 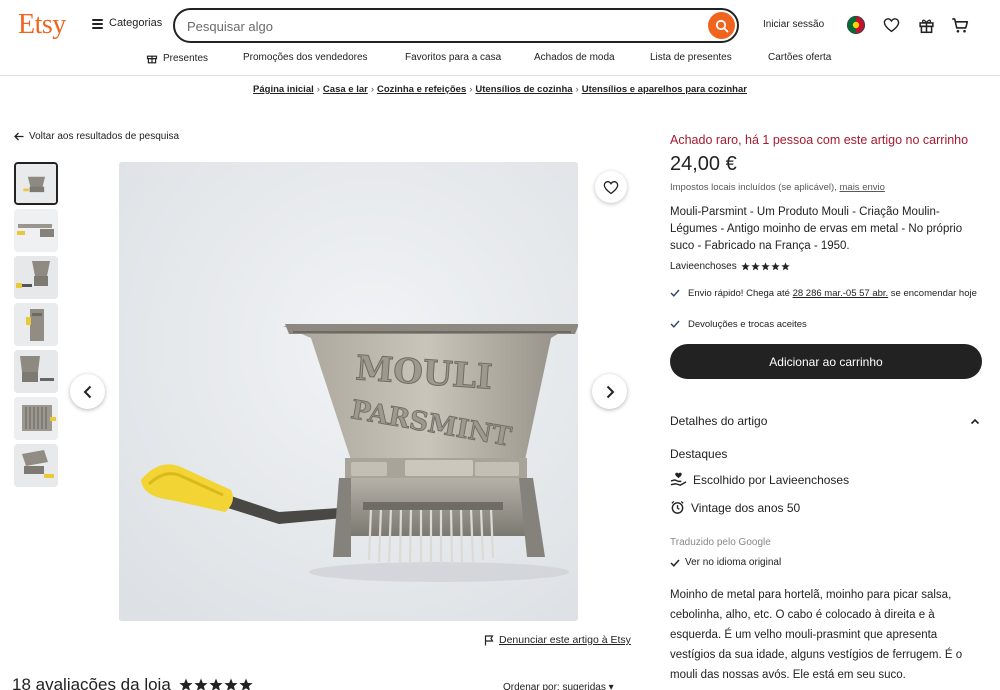 I want to click on sort-dropdown: Ordenar por: sugeridas ▾, so click(x=558, y=686).